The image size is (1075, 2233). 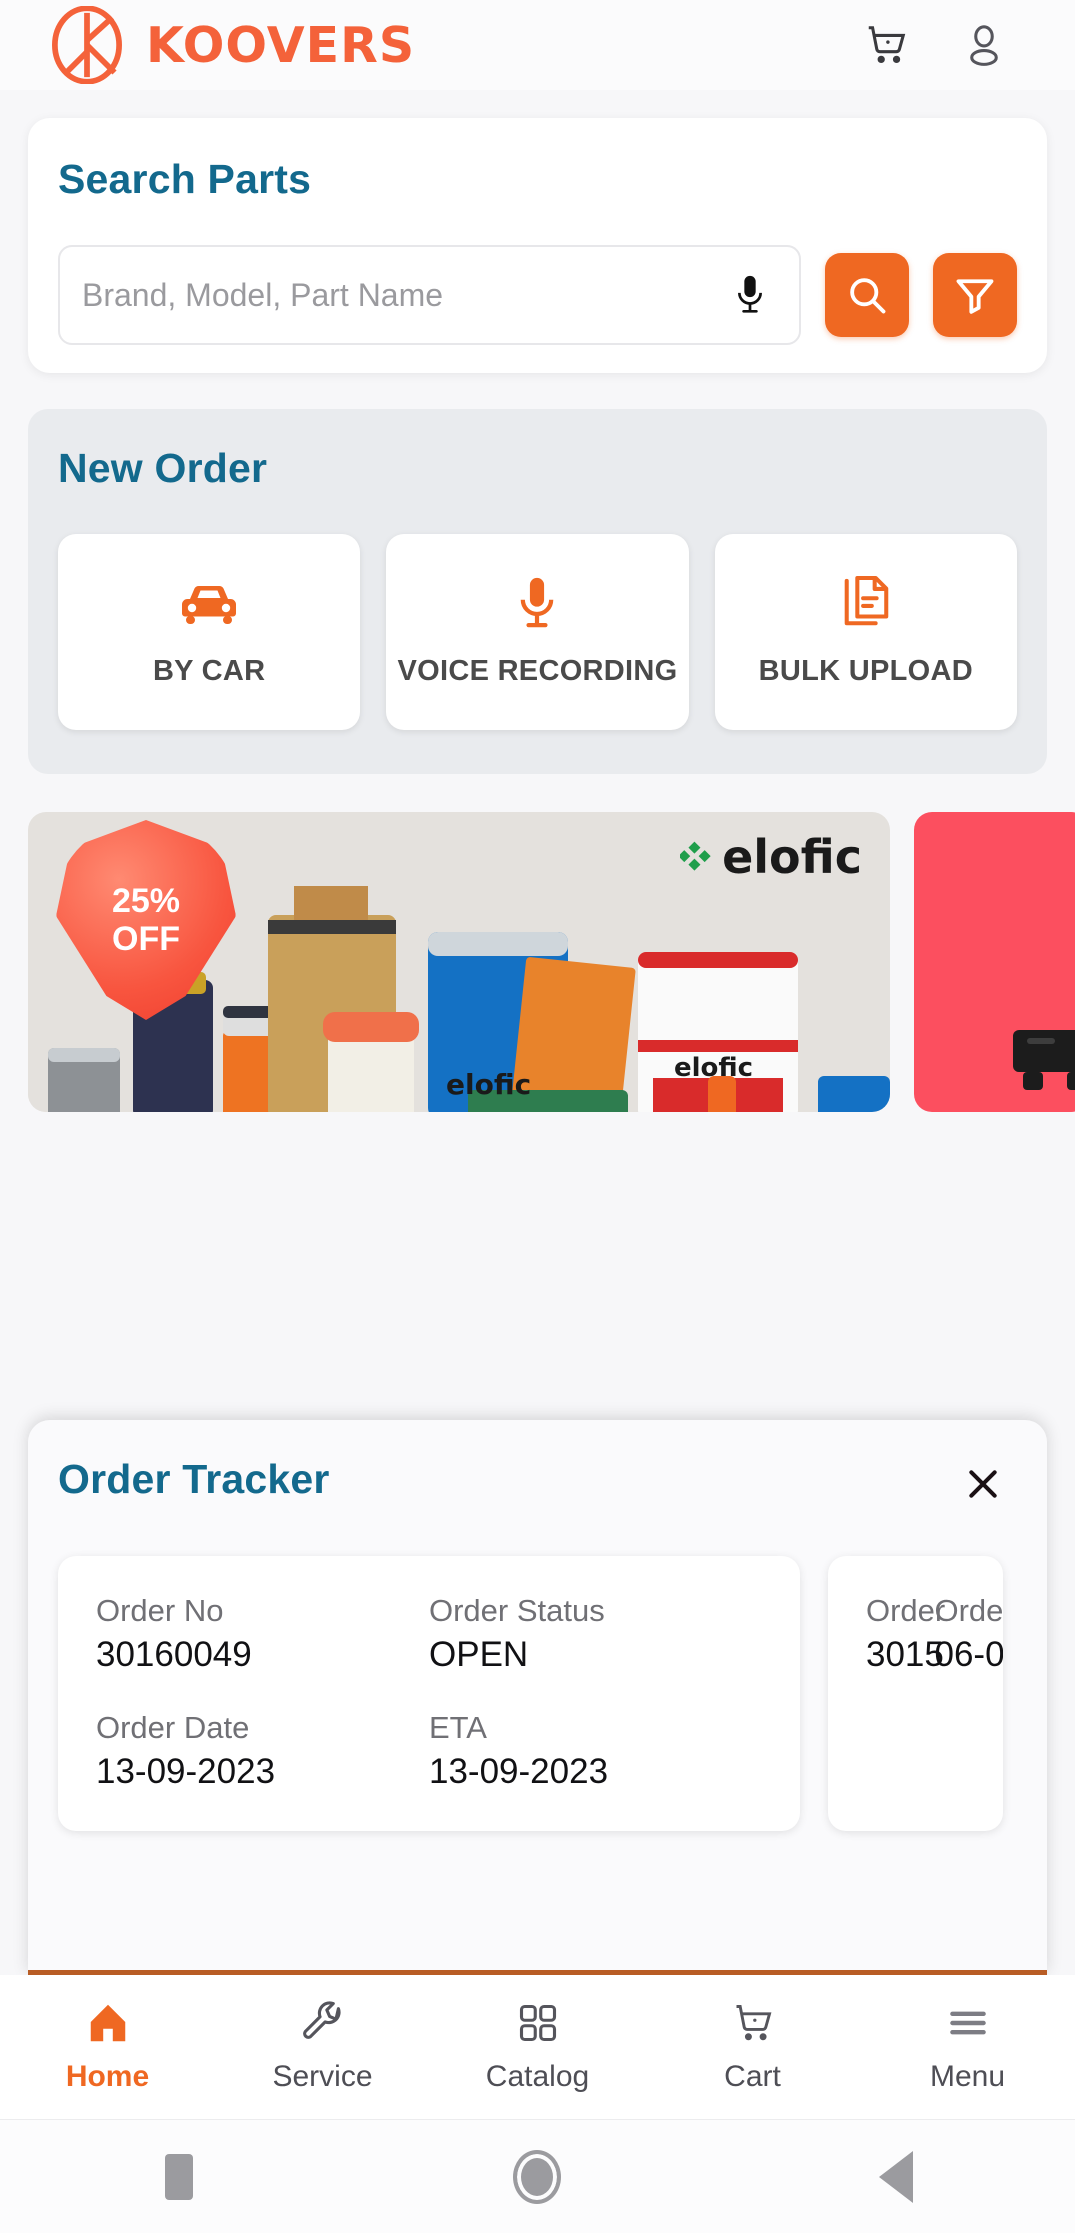 I want to click on brand-logo: KOOVERS, so click(x=232, y=45).